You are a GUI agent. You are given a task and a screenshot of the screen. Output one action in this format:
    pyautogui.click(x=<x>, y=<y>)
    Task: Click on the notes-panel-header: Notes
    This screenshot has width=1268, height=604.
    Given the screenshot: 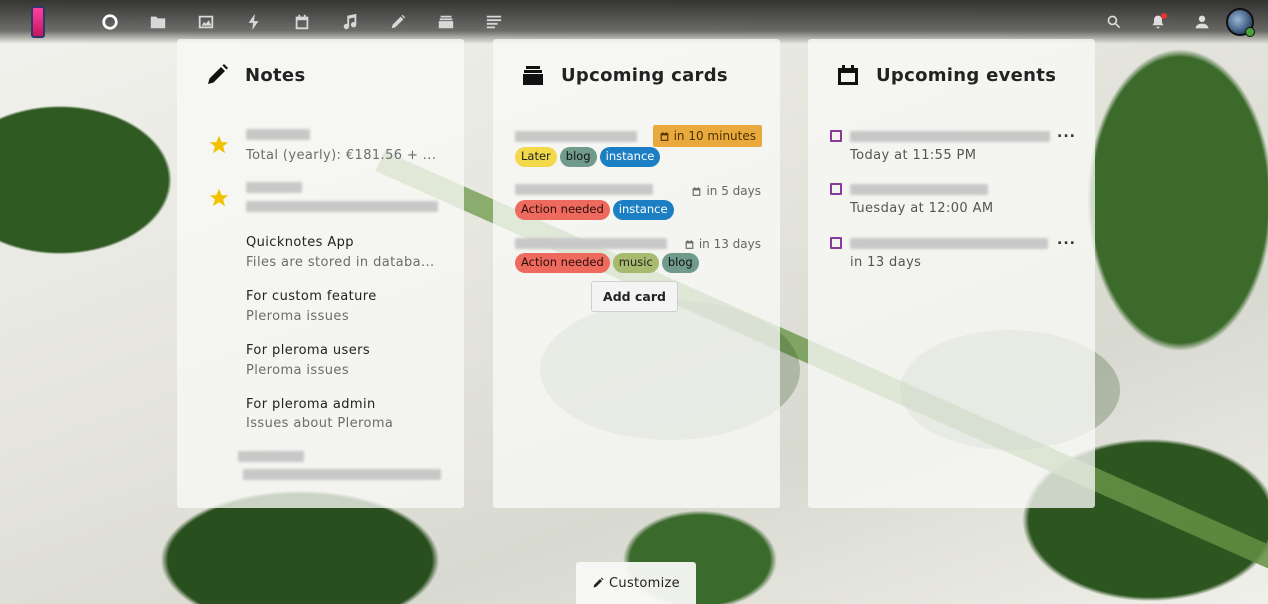 What is the action you would take?
    pyautogui.click(x=255, y=75)
    